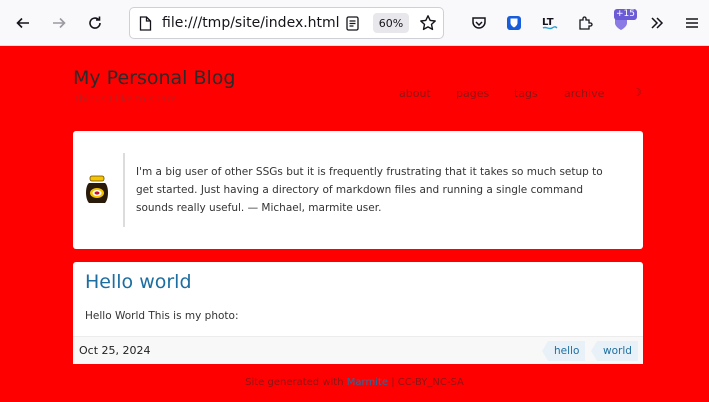  Describe the element at coordinates (564, 351) in the screenshot. I see `tag-hello: hello` at that location.